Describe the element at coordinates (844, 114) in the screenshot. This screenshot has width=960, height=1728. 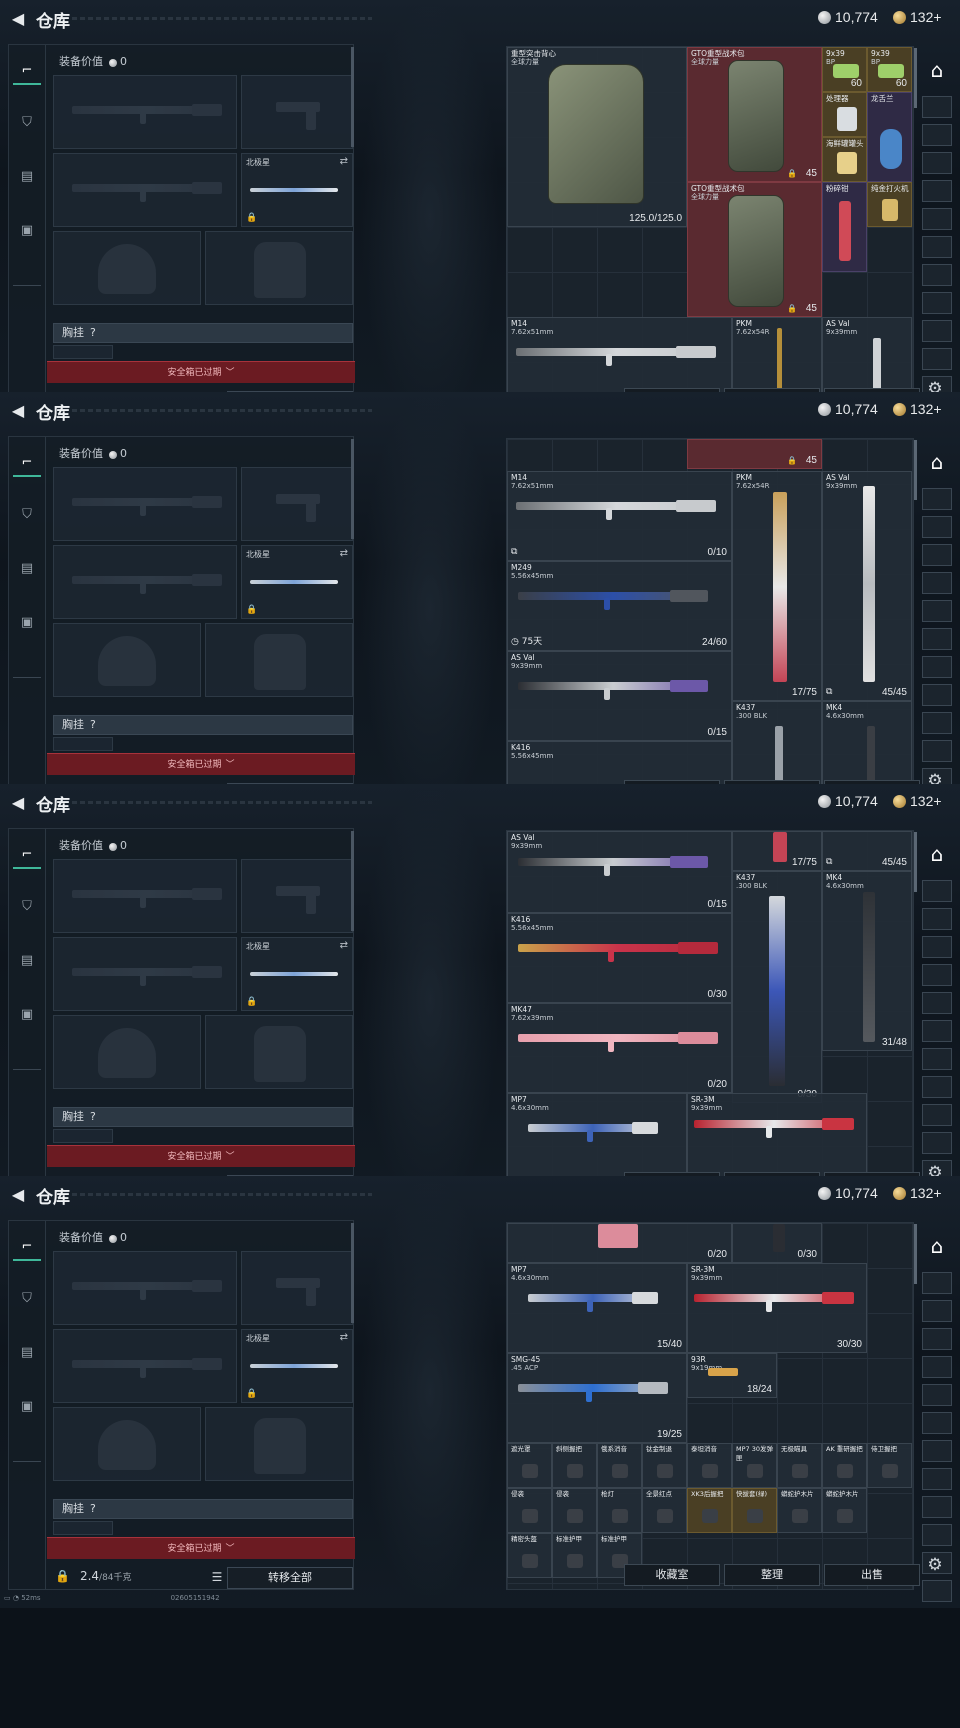
I see `processor-item: 处理器` at that location.